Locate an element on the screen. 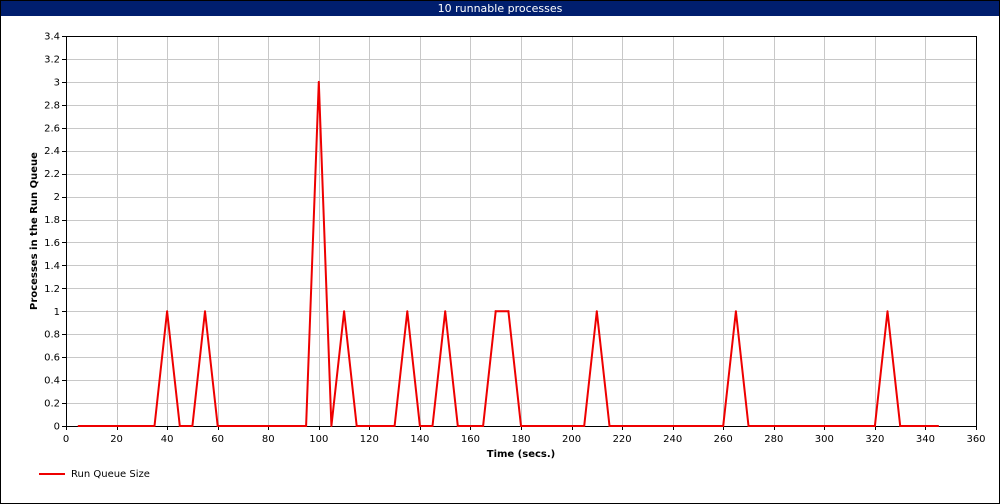 The width and height of the screenshot is (1000, 504). y-tick-label: 3 is located at coordinates (57, 82).